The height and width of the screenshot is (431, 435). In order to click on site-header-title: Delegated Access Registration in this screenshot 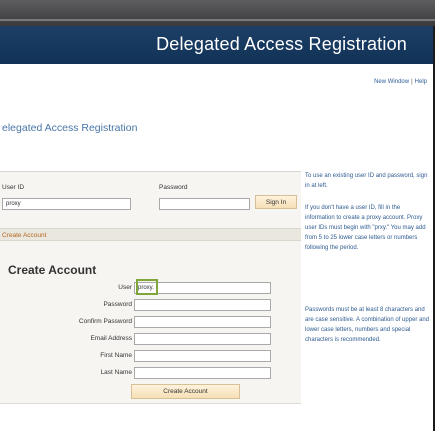, I will do `click(281, 44)`.